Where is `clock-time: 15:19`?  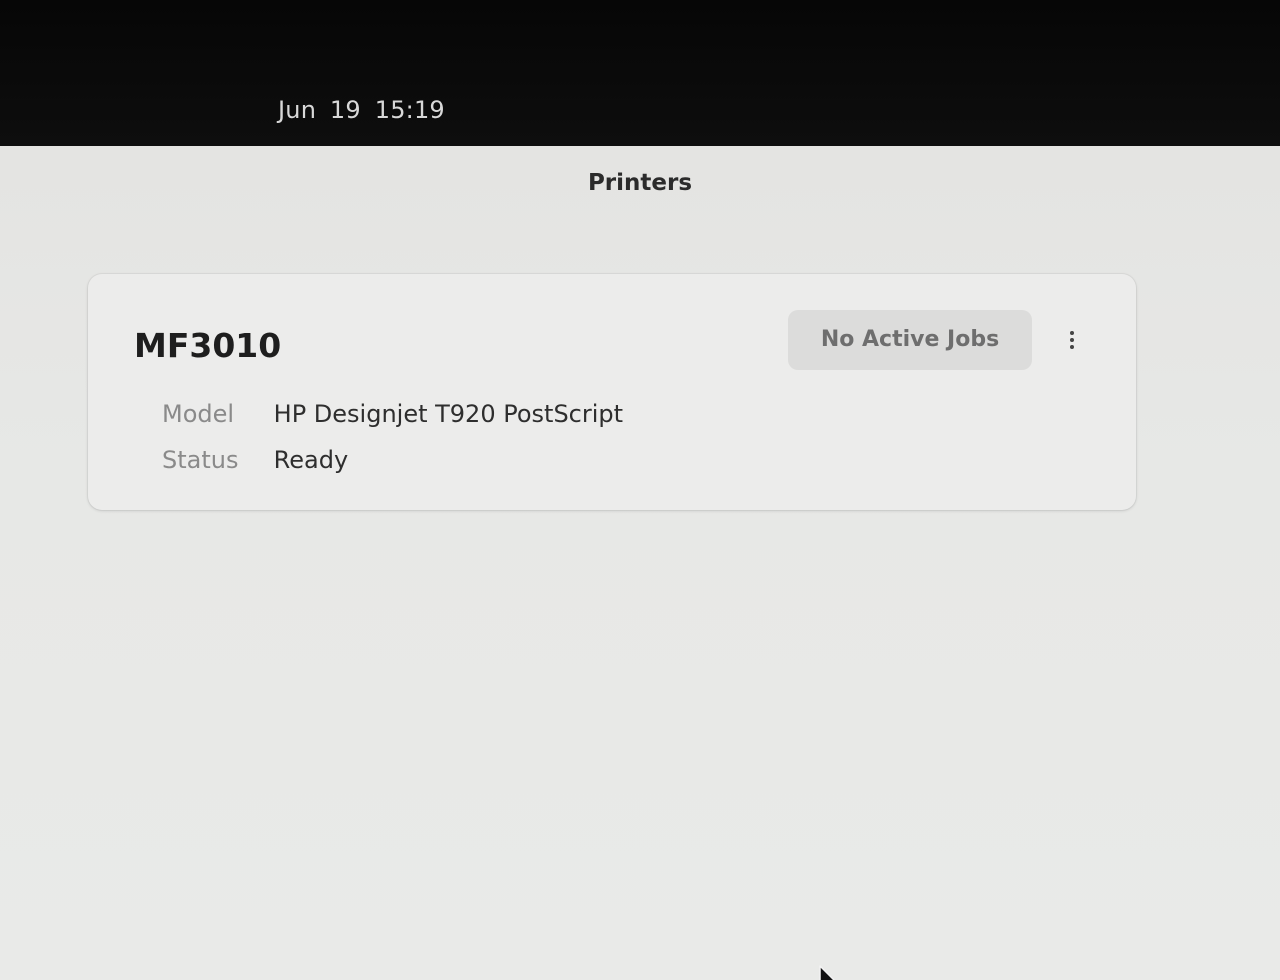
clock-time: 15:19 is located at coordinates (409, 110).